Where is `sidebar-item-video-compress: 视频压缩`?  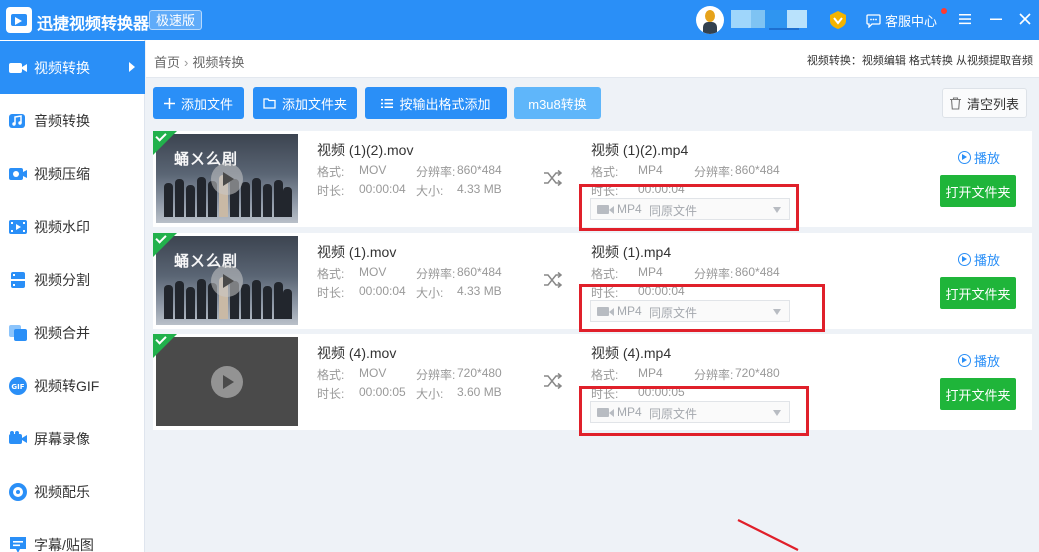 sidebar-item-video-compress: 视频压缩 is located at coordinates (72, 173).